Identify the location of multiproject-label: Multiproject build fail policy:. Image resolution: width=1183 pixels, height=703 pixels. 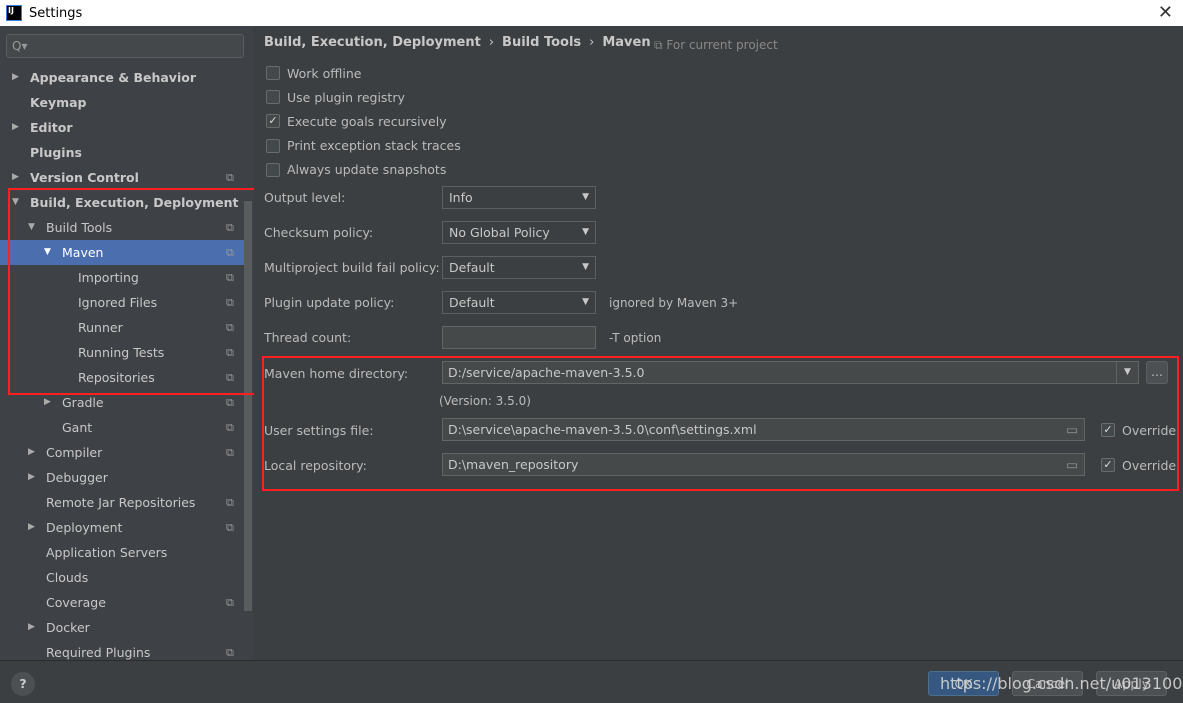
(352, 267).